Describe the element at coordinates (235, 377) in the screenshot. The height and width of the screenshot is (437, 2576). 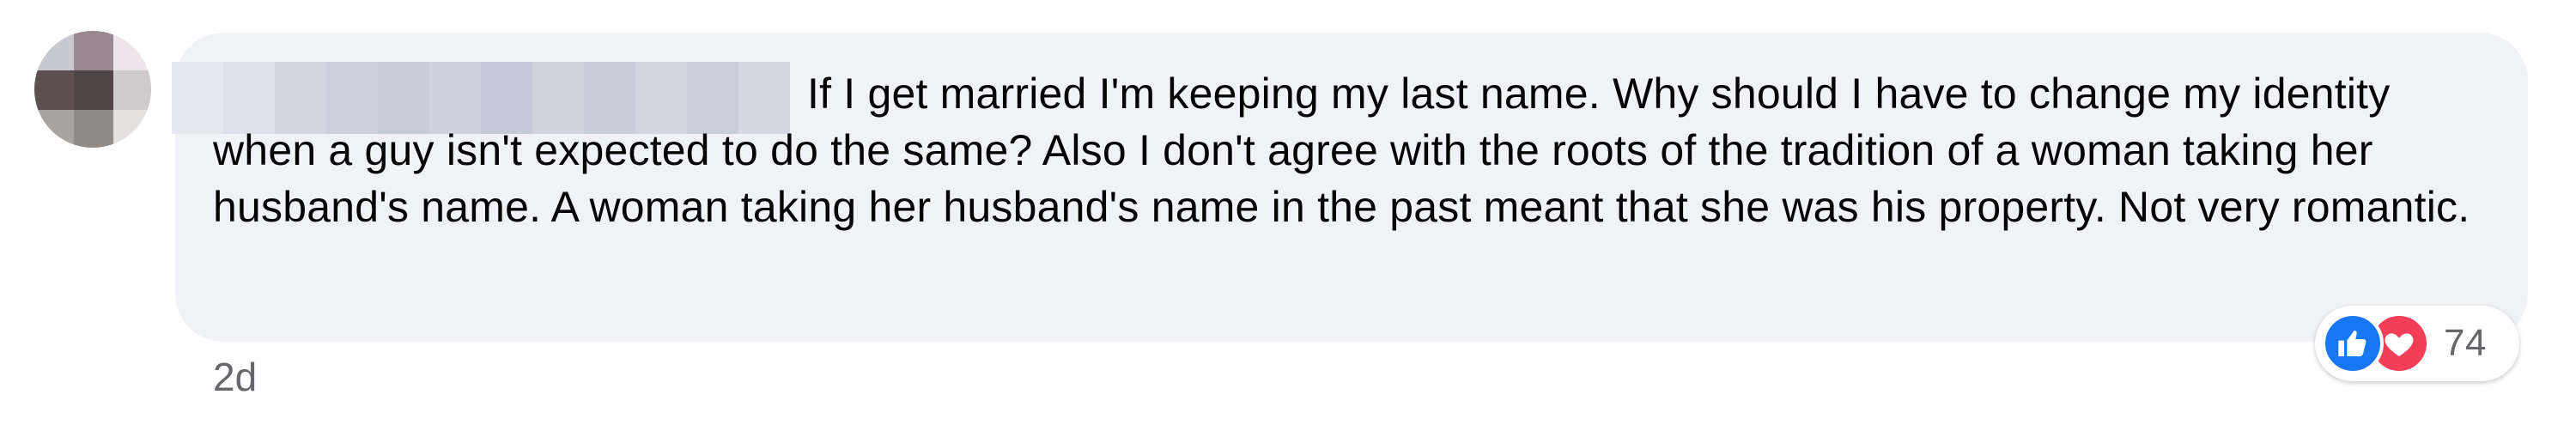
I see `comment-timestamp: 2d` at that location.